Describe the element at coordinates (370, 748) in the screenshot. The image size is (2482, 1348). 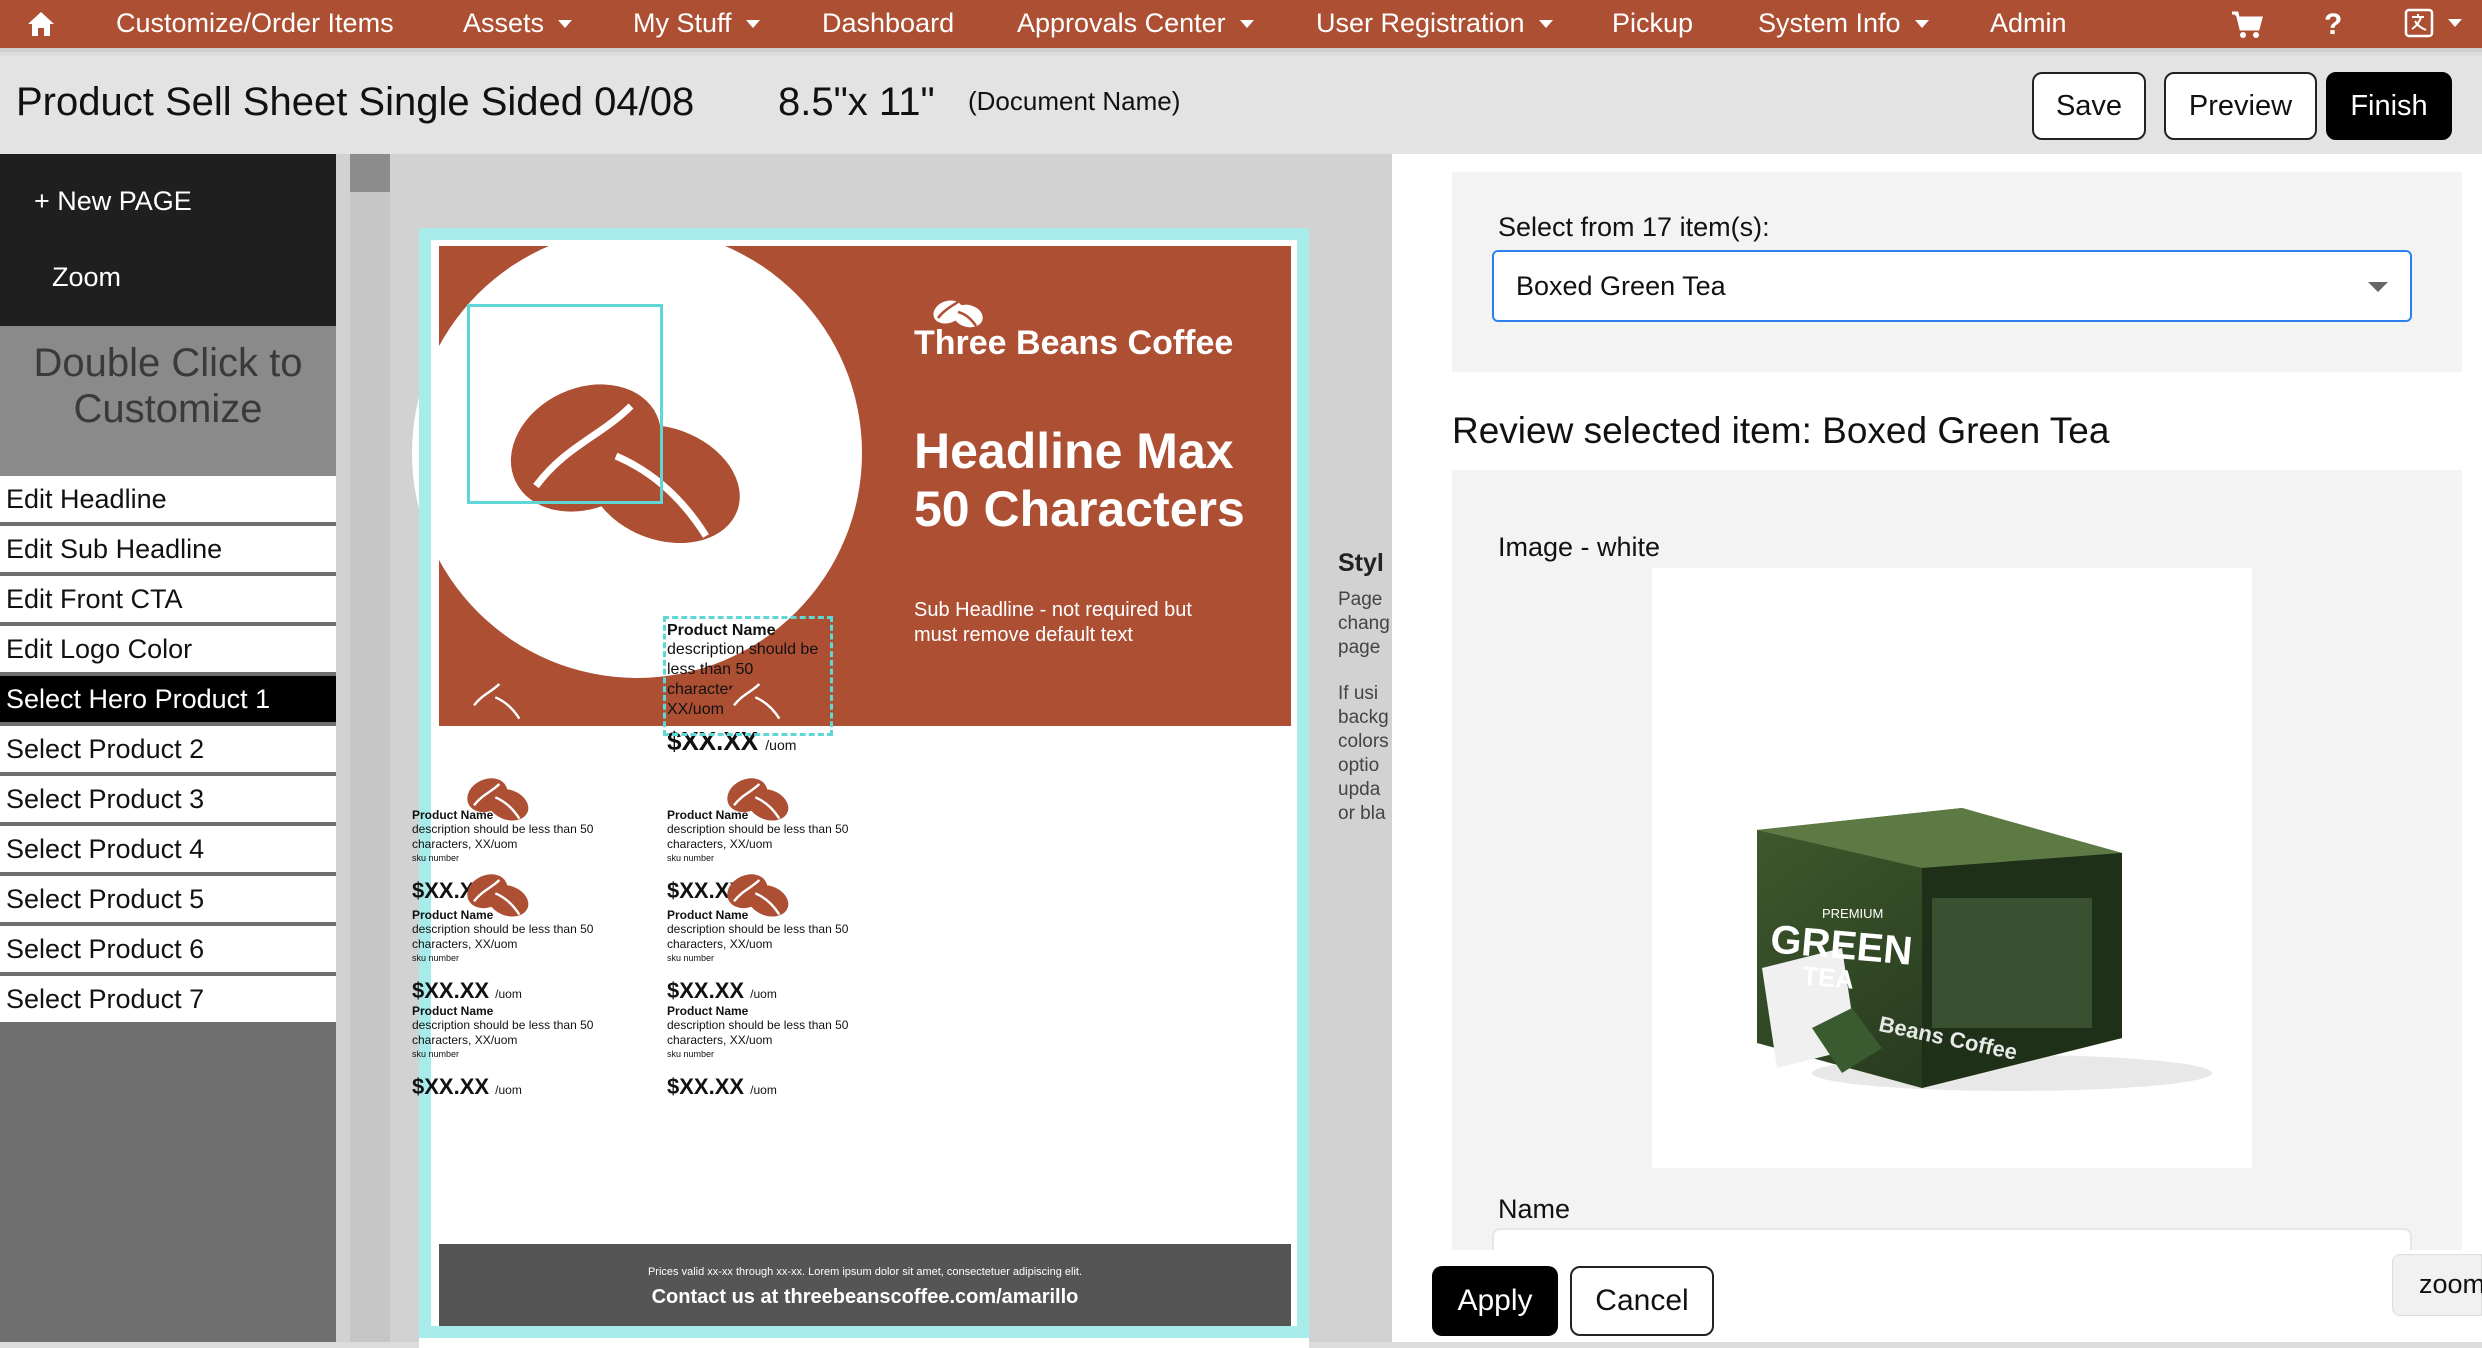
I see `vertical-ruler` at that location.